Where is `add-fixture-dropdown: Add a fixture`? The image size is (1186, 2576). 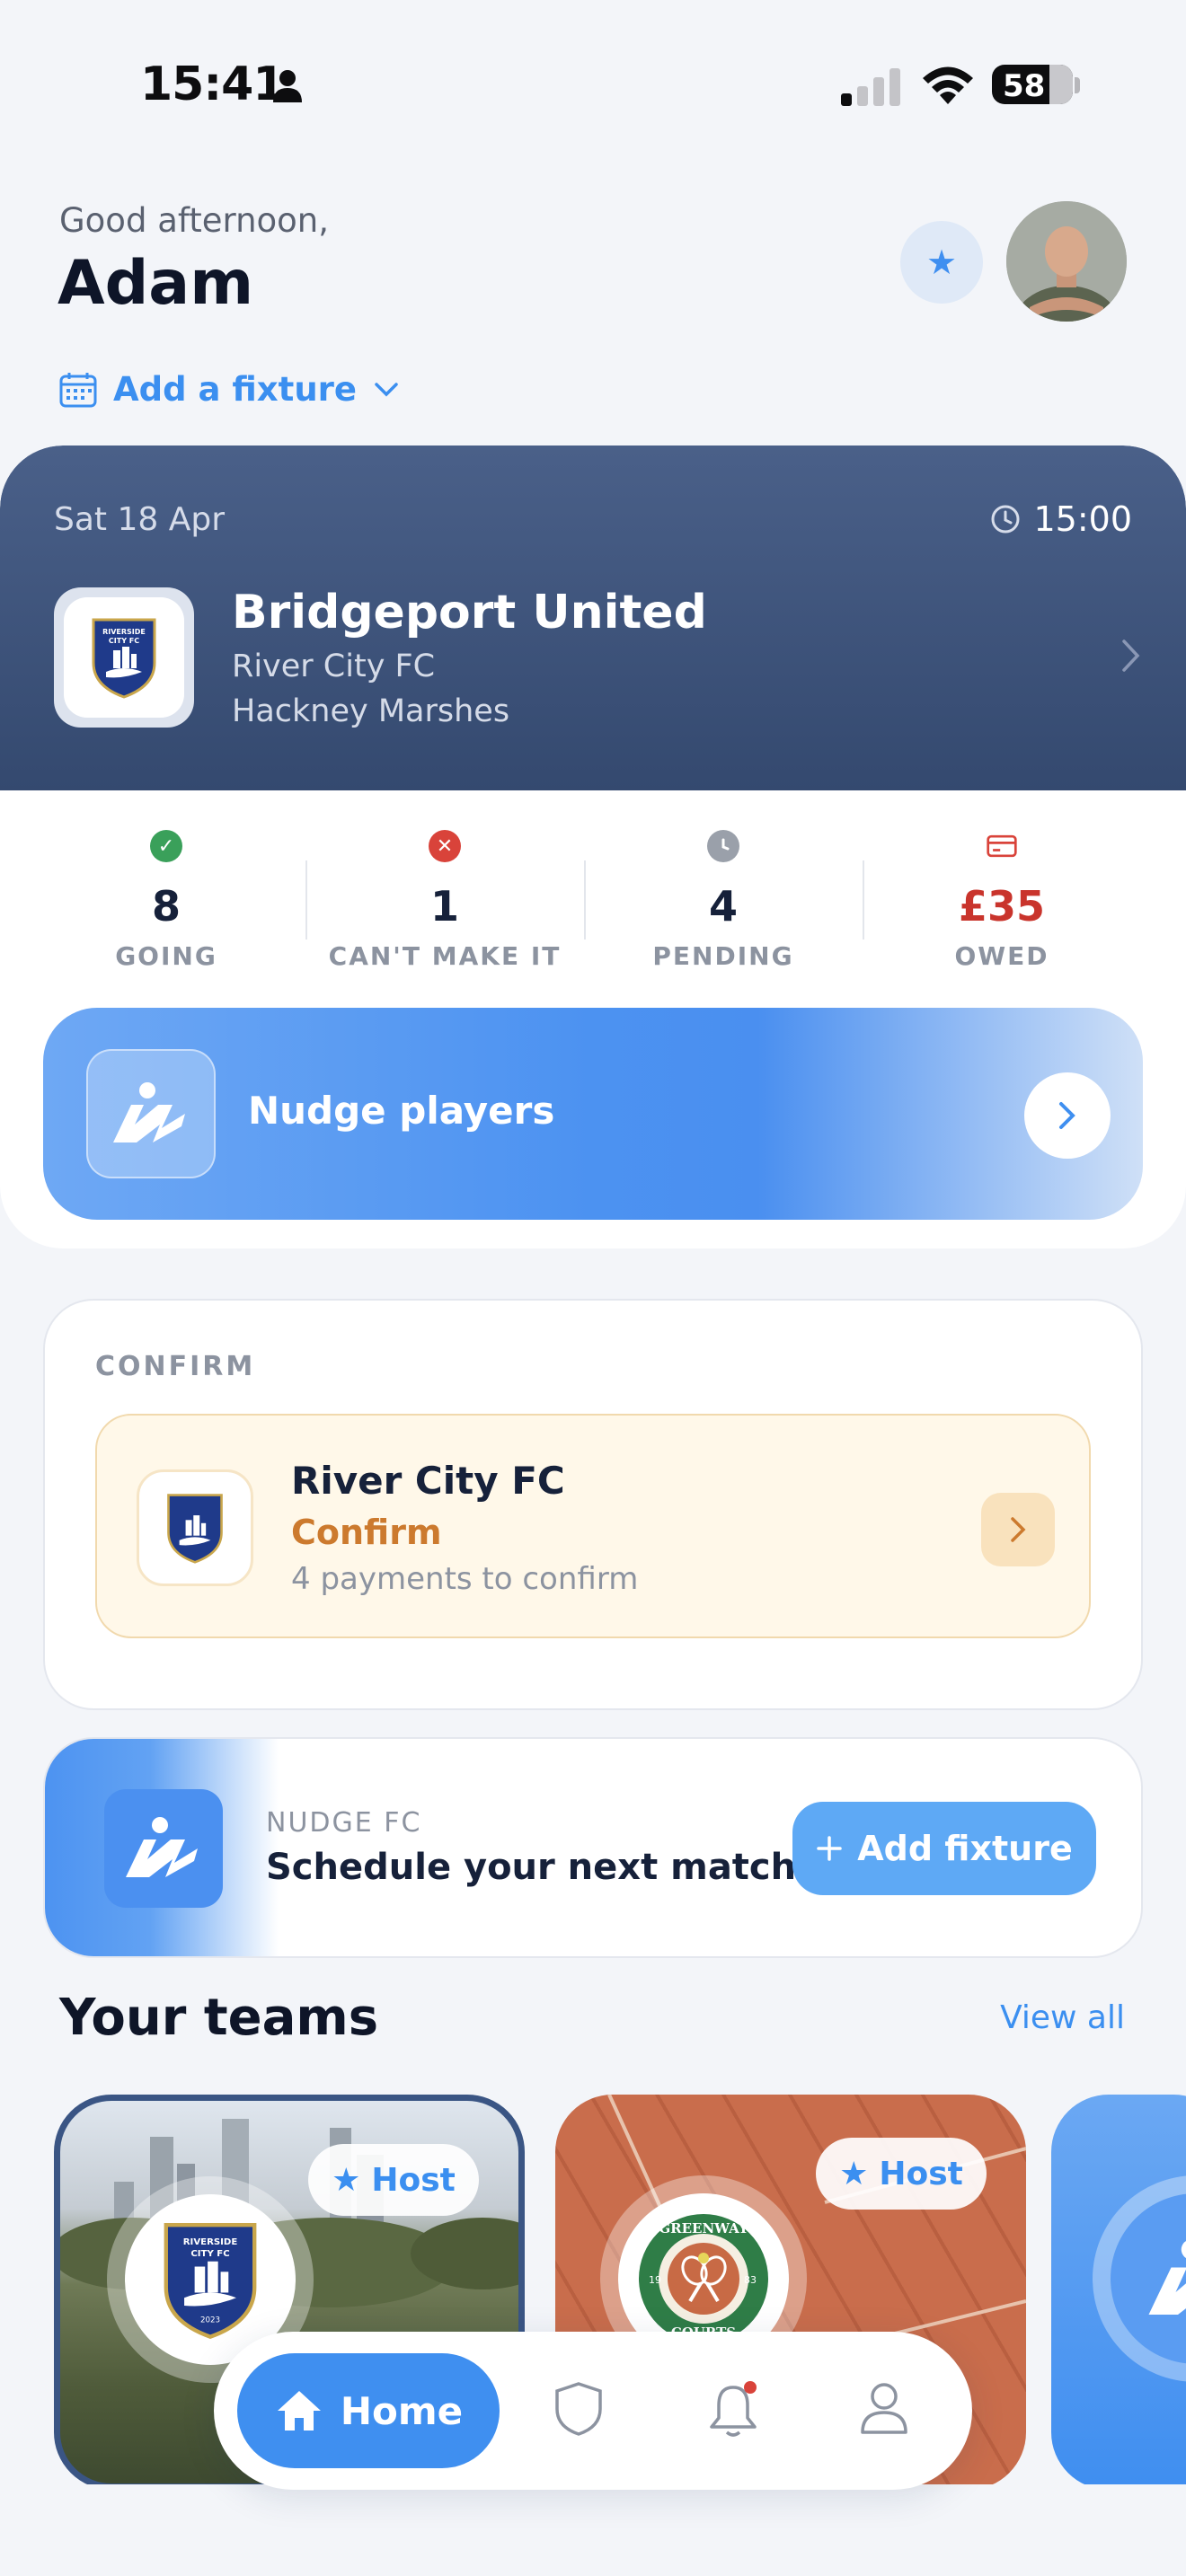 add-fixture-dropdown: Add a fixture is located at coordinates (229, 389).